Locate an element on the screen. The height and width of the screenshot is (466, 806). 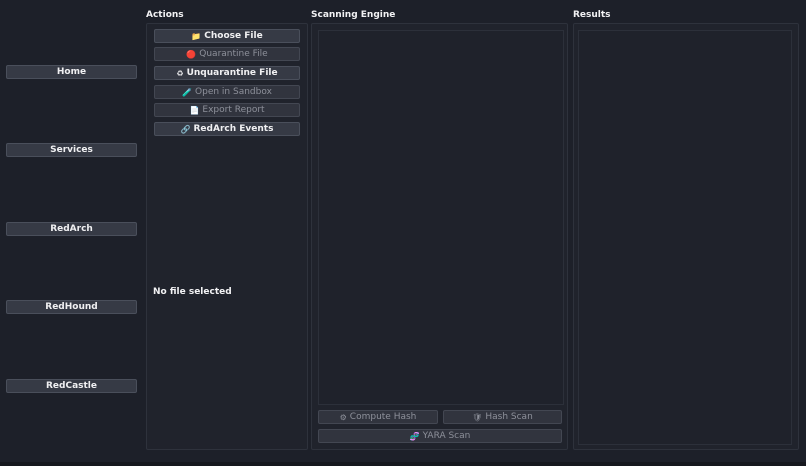
yara-scan-button: 🧬 YARA Scan is located at coordinates (440, 436).